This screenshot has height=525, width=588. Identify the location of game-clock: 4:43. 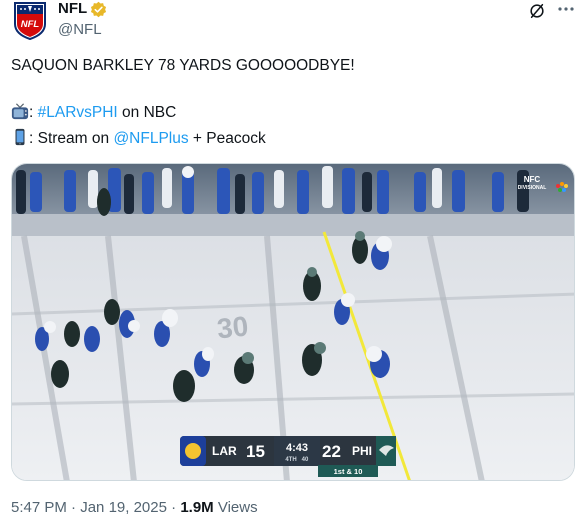
(297, 448).